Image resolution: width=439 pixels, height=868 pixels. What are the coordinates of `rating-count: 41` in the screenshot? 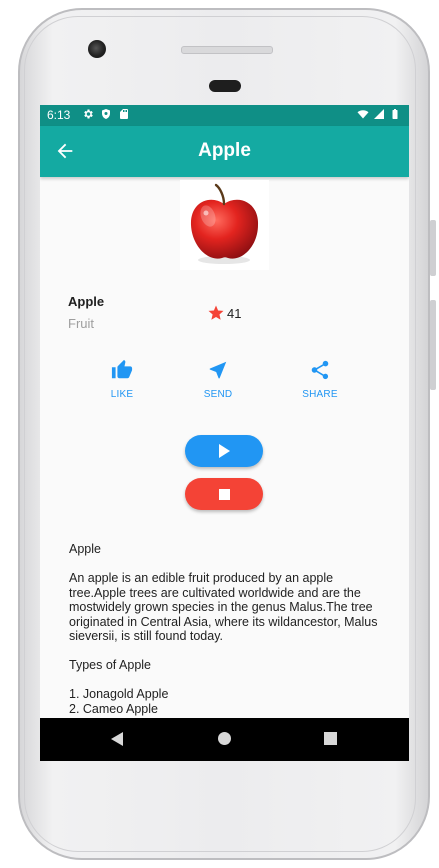 It's located at (234, 313).